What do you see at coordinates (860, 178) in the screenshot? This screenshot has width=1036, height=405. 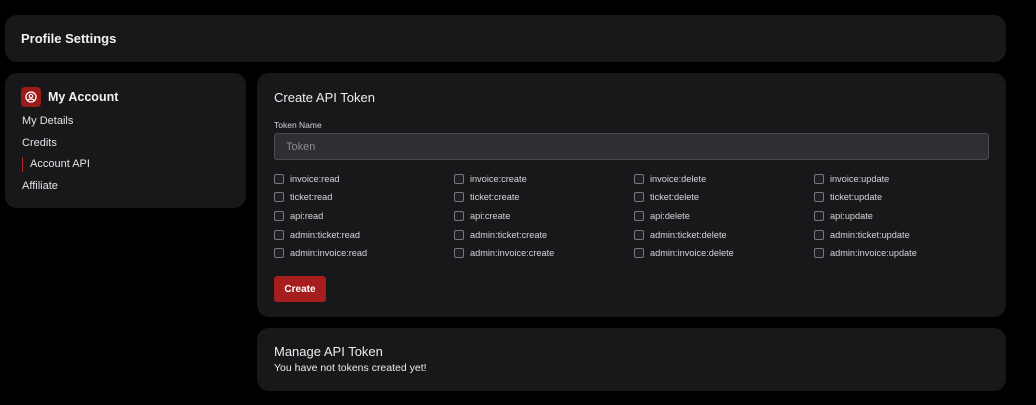 I see `permission-label: invoice:update` at bounding box center [860, 178].